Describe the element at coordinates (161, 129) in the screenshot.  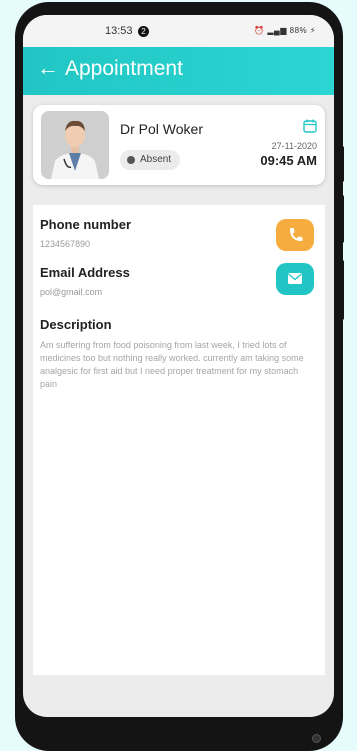
I see `doctor-name: Dr Pol Woker` at that location.